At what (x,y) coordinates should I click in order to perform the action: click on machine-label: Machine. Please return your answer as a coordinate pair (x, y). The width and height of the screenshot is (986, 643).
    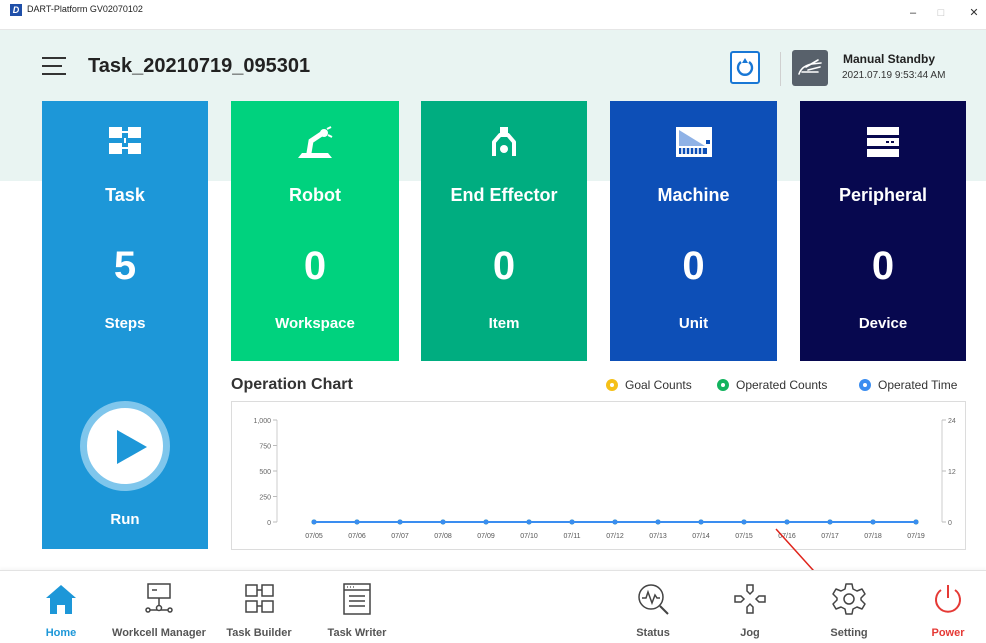
    Looking at the image, I should click on (693, 195).